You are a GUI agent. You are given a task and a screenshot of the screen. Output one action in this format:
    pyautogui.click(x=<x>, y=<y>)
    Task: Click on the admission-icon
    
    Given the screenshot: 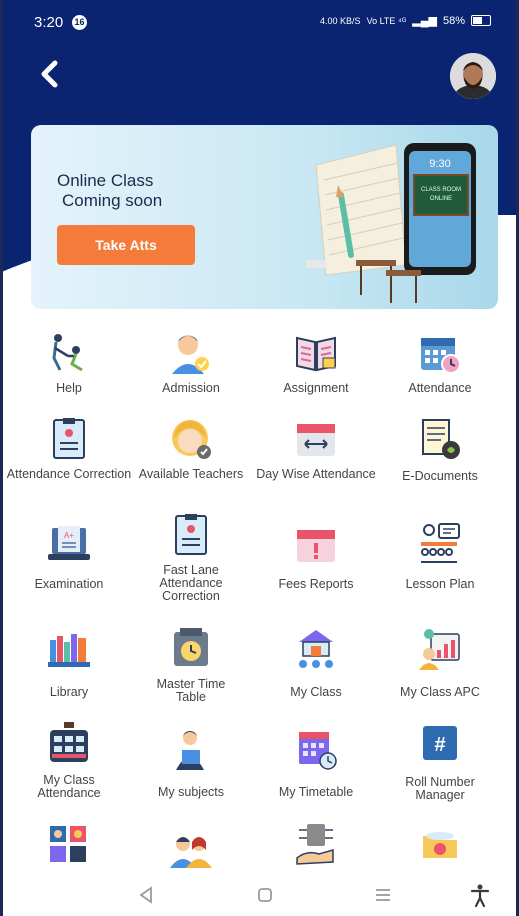 What is the action you would take?
    pyautogui.click(x=190, y=354)
    